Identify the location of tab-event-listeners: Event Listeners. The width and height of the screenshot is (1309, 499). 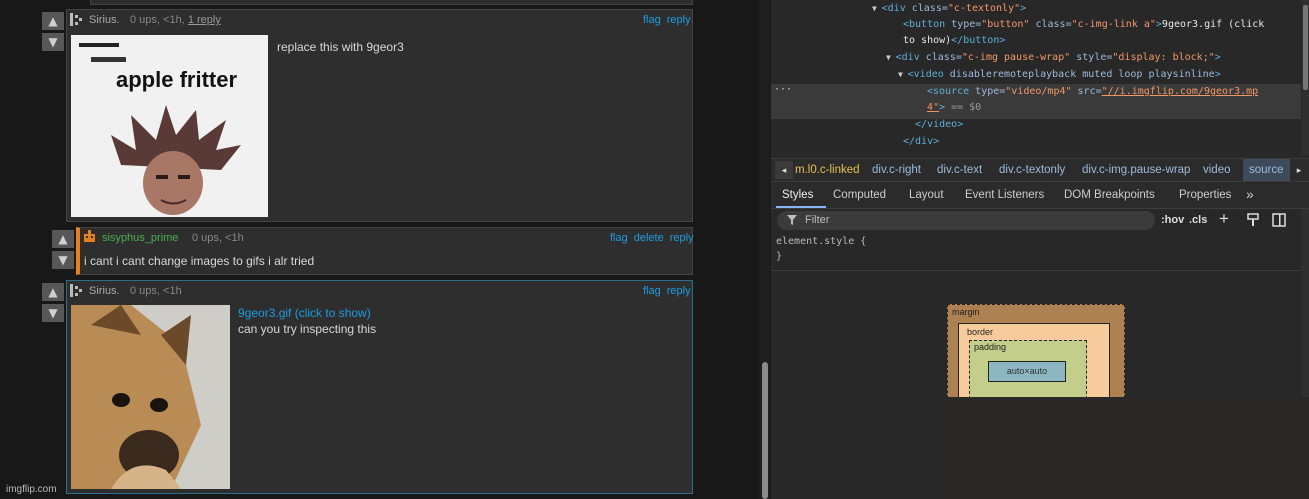
(1004, 195).